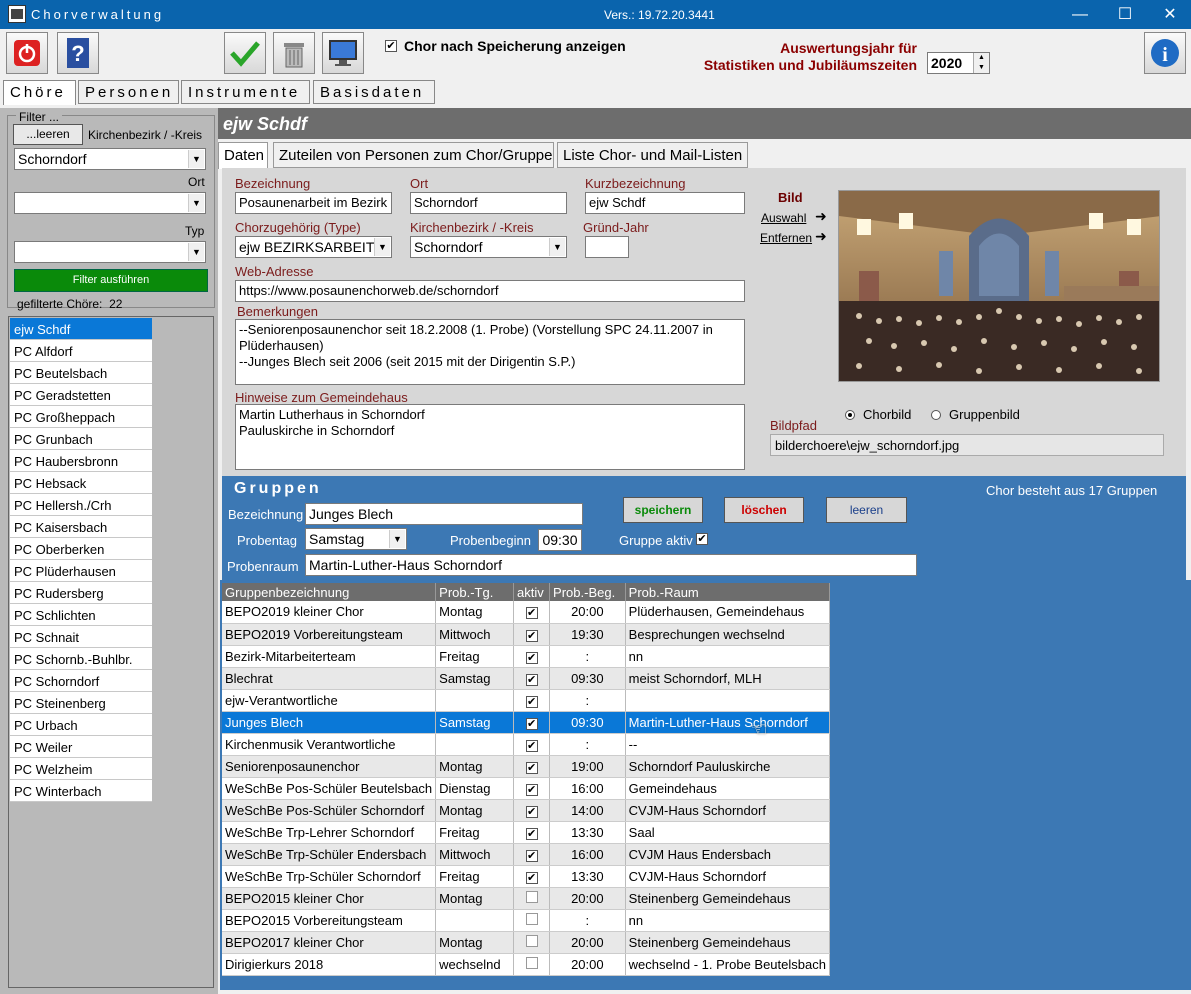 The height and width of the screenshot is (994, 1191). Describe the element at coordinates (702, 539) in the screenshot. I see `group-aktiv-checkbox: ✔` at that location.